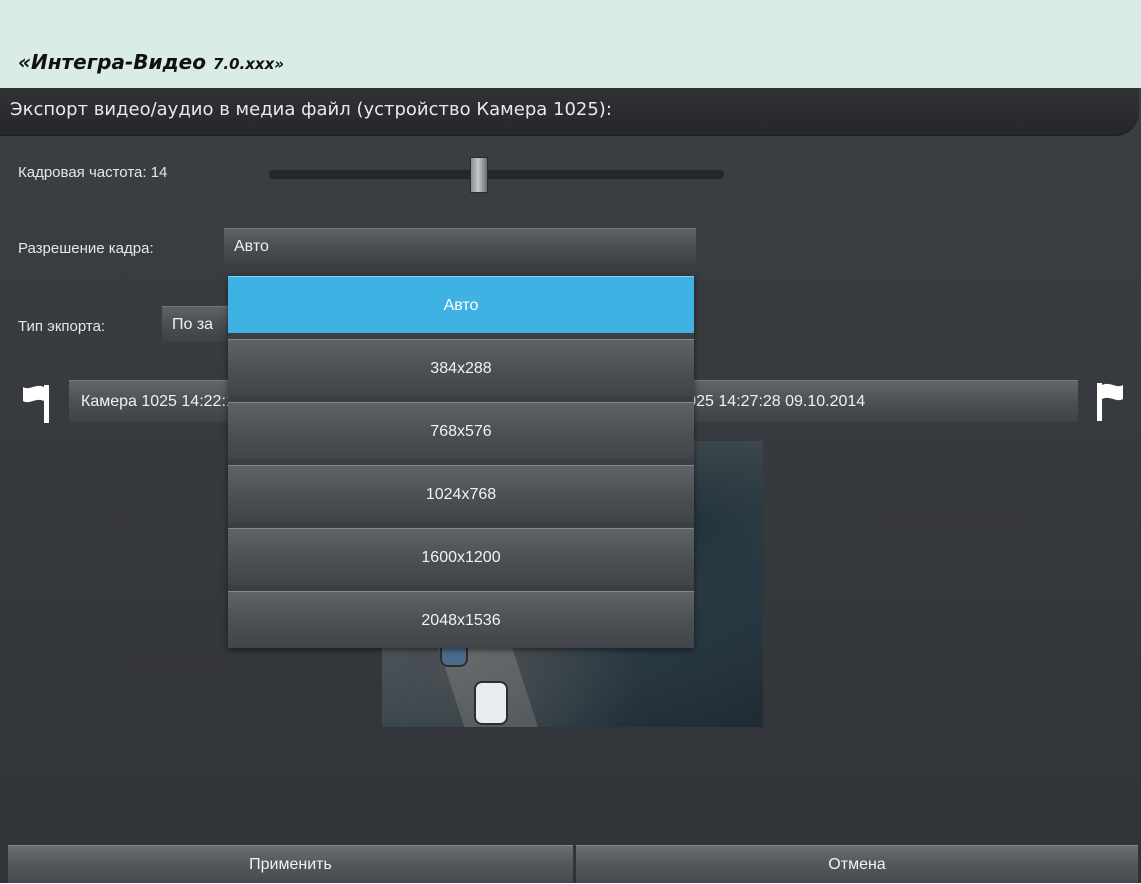  What do you see at coordinates (570, 44) in the screenshot?
I see `app-header: «Интегра-Видео 7.0.xxx»` at bounding box center [570, 44].